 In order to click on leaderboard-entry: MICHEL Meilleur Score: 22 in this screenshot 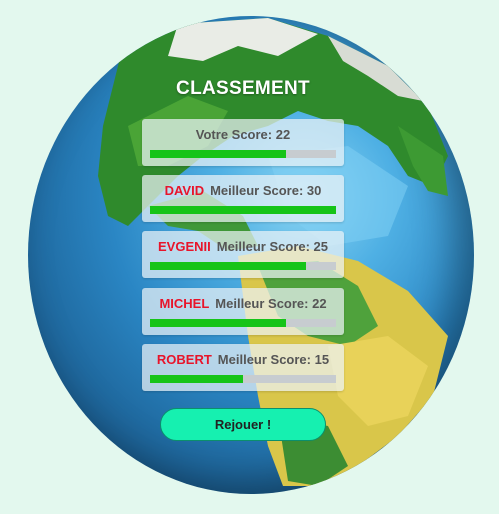, I will do `click(243, 311)`.